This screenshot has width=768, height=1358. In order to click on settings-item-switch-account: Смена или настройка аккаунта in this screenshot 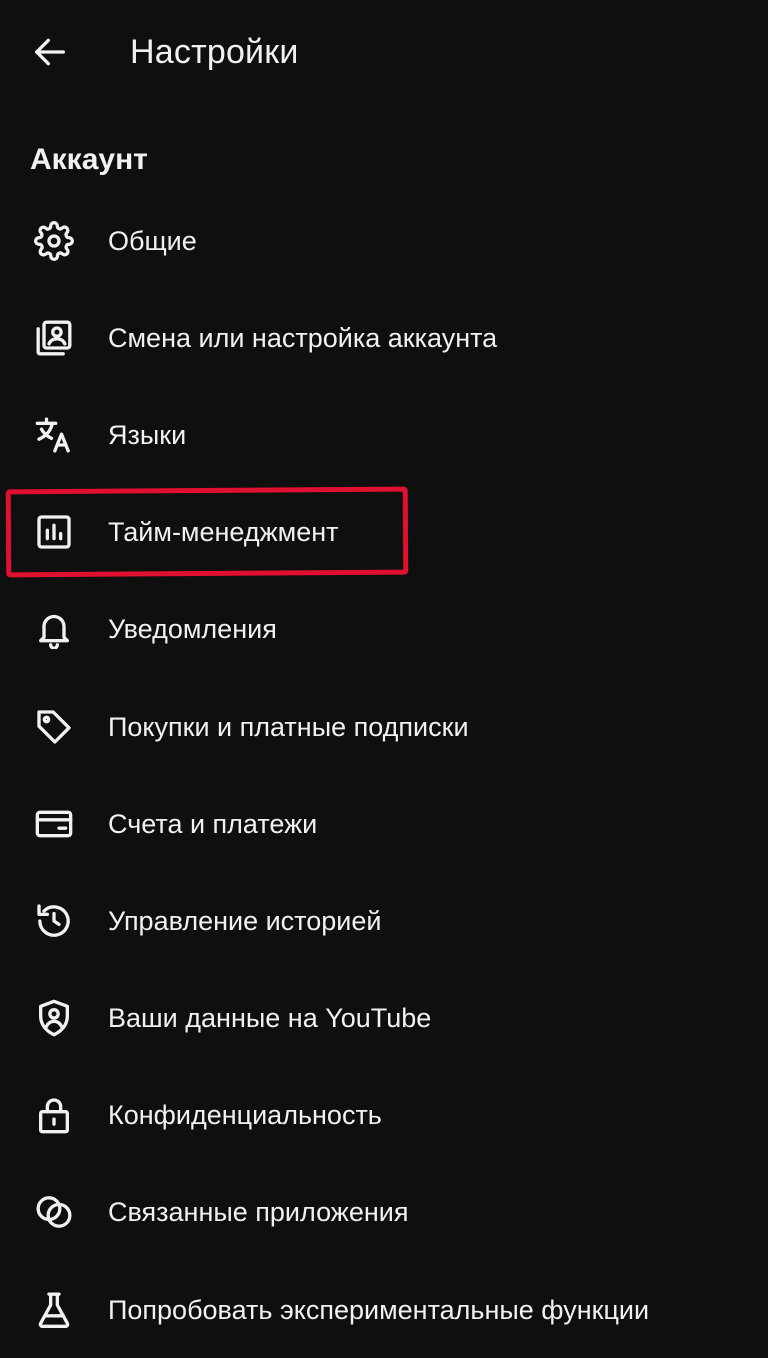, I will do `click(384, 337)`.